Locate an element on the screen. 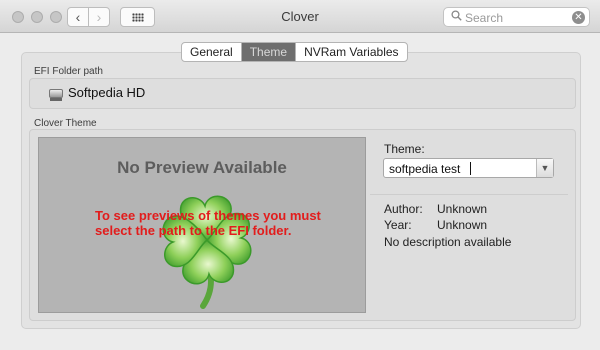 This screenshot has width=600, height=350. back-button: ‹ is located at coordinates (78, 17).